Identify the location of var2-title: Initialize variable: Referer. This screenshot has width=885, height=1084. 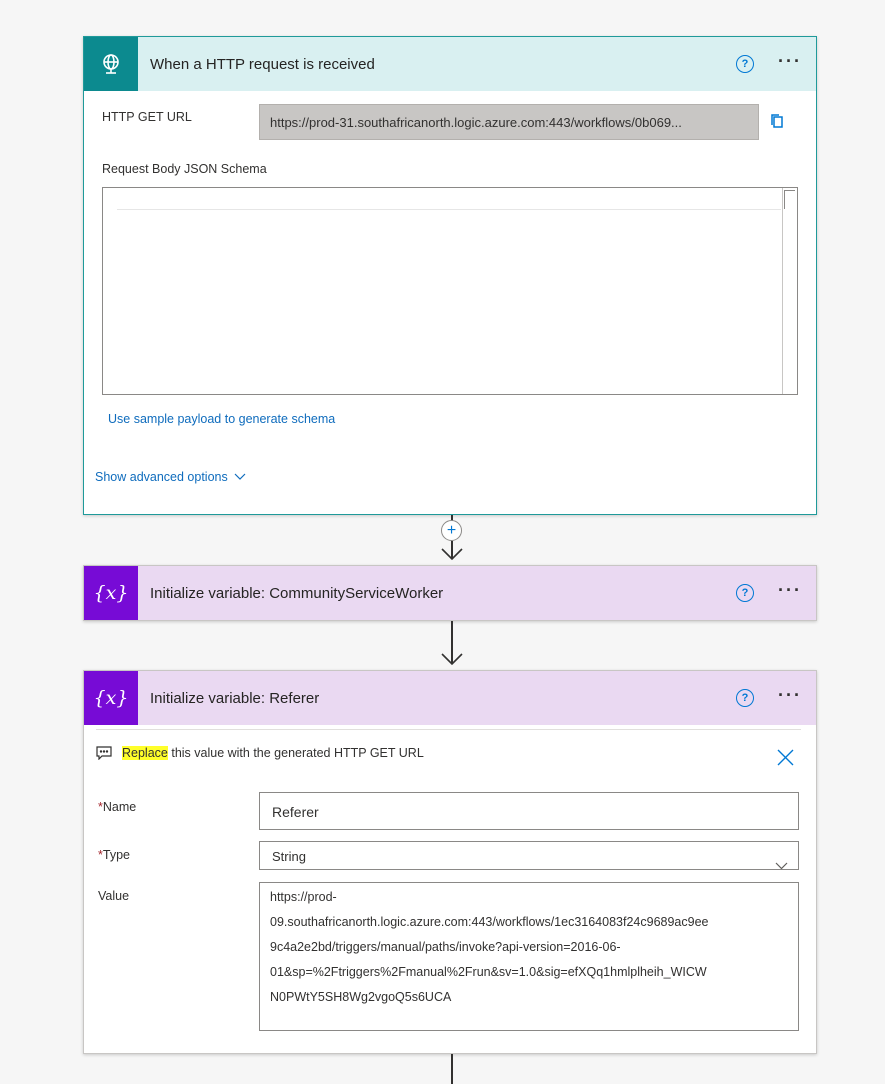
(235, 698).